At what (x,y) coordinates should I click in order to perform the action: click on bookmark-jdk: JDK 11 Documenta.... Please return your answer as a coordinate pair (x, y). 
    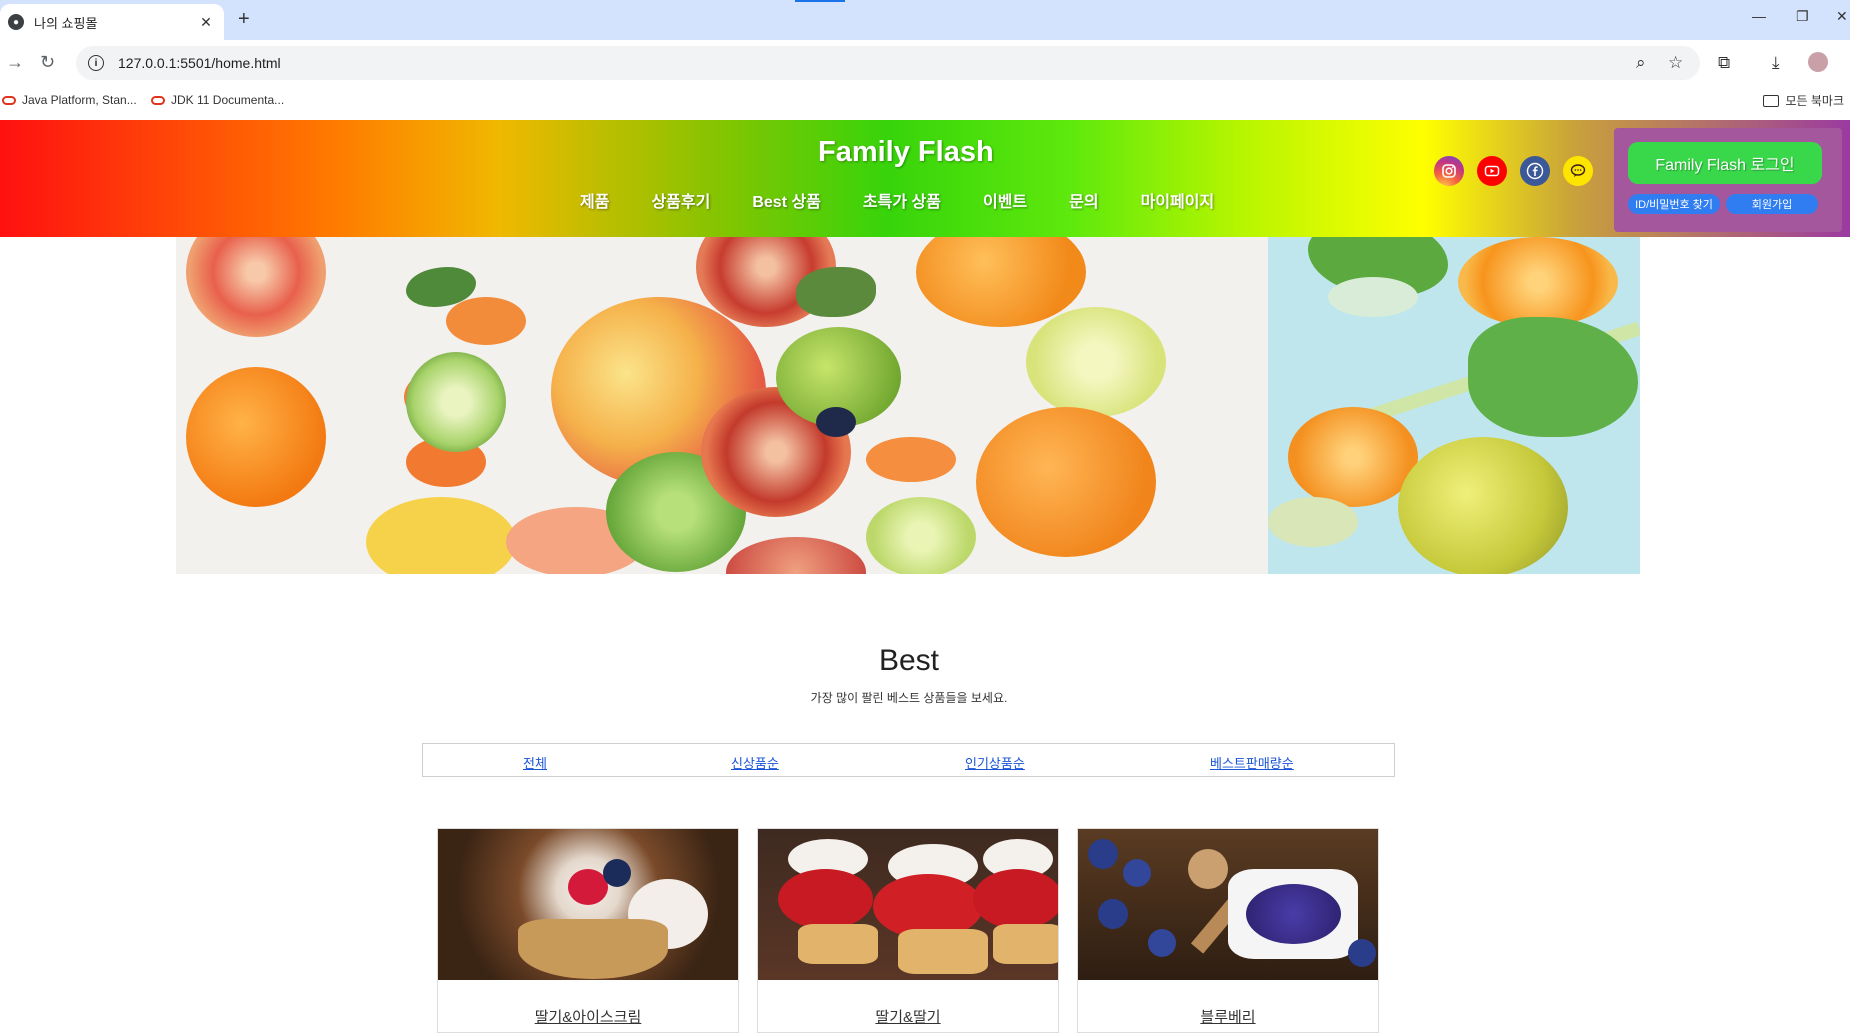
    Looking at the image, I should click on (217, 100).